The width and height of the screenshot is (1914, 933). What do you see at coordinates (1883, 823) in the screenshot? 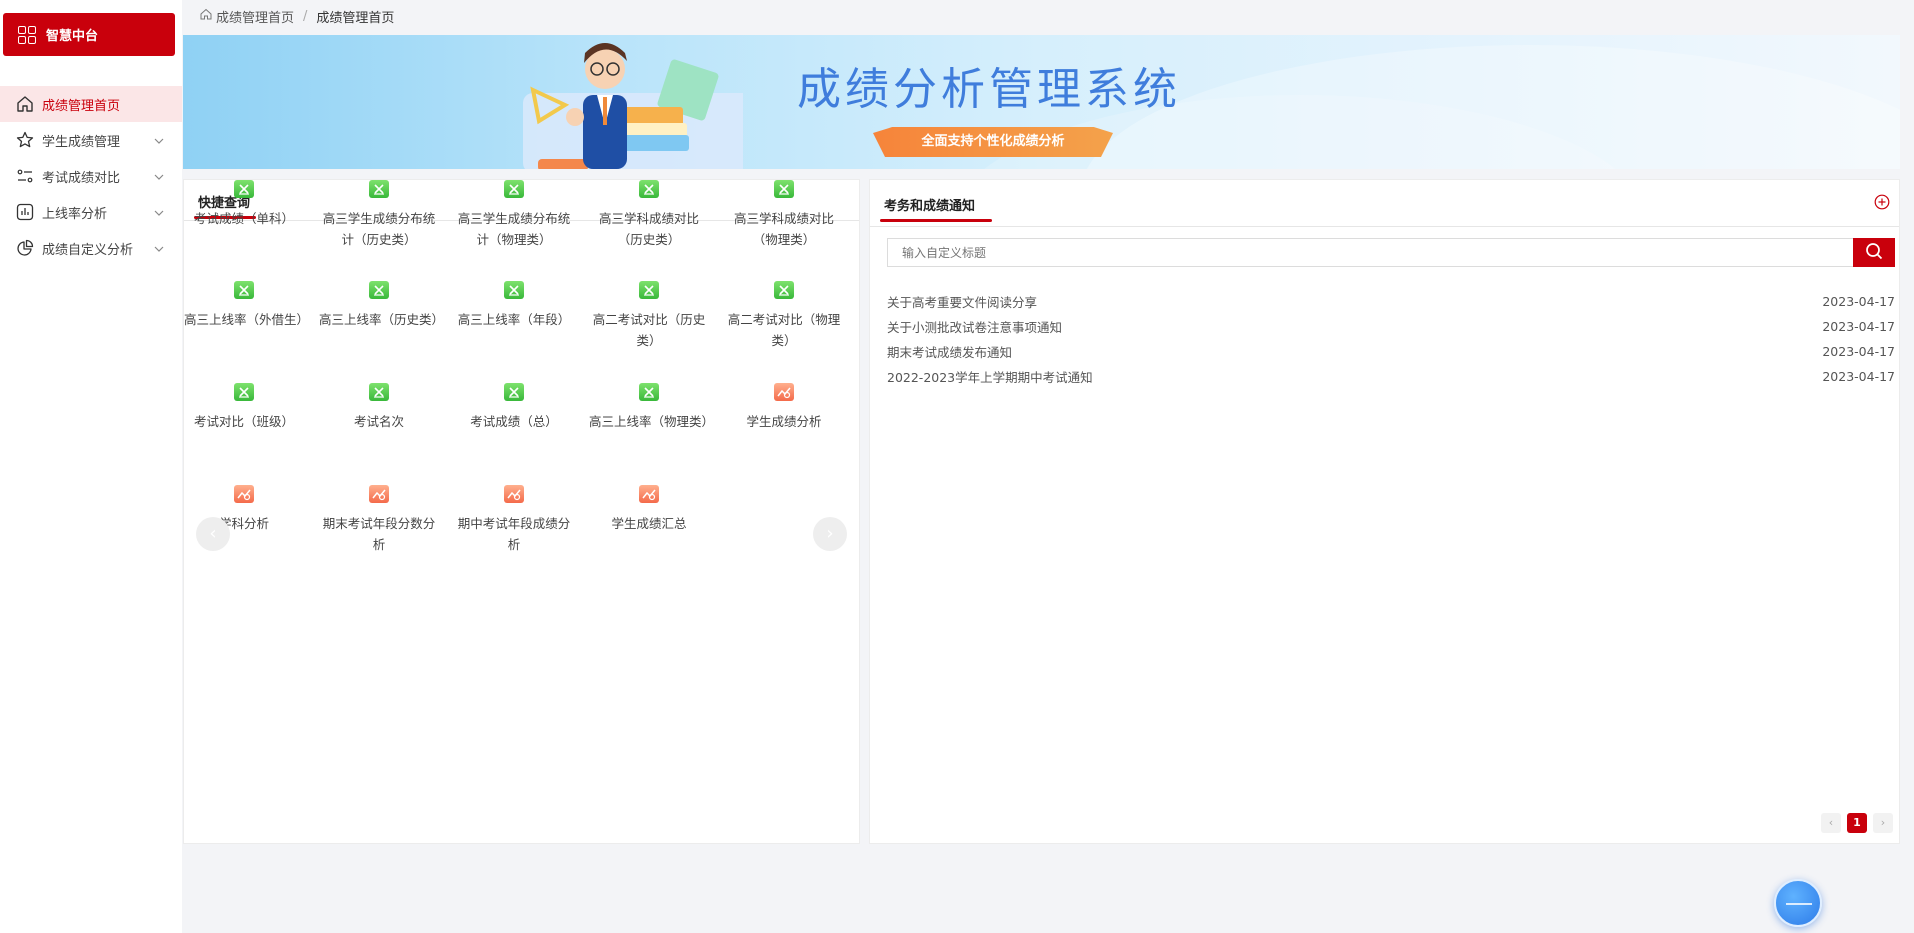
I see `pagination-next-button: ›` at bounding box center [1883, 823].